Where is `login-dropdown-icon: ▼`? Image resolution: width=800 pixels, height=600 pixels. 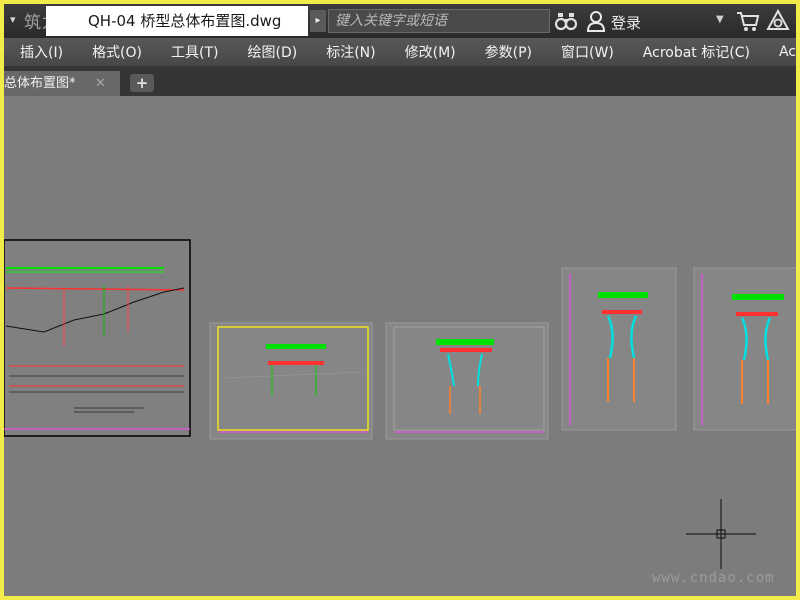
login-dropdown-icon: ▼ is located at coordinates (720, 19).